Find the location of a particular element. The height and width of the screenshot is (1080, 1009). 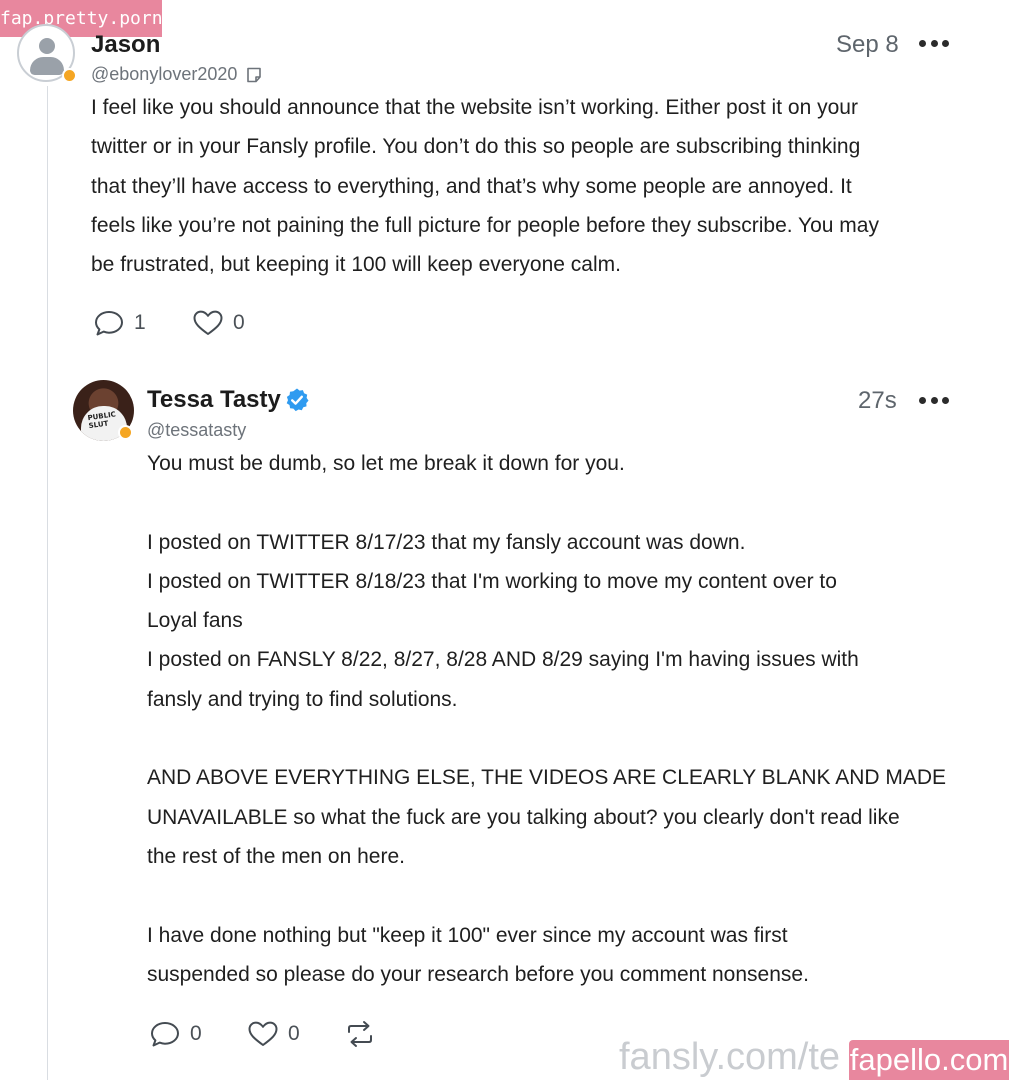

tessa-status-dot is located at coordinates (125, 432).